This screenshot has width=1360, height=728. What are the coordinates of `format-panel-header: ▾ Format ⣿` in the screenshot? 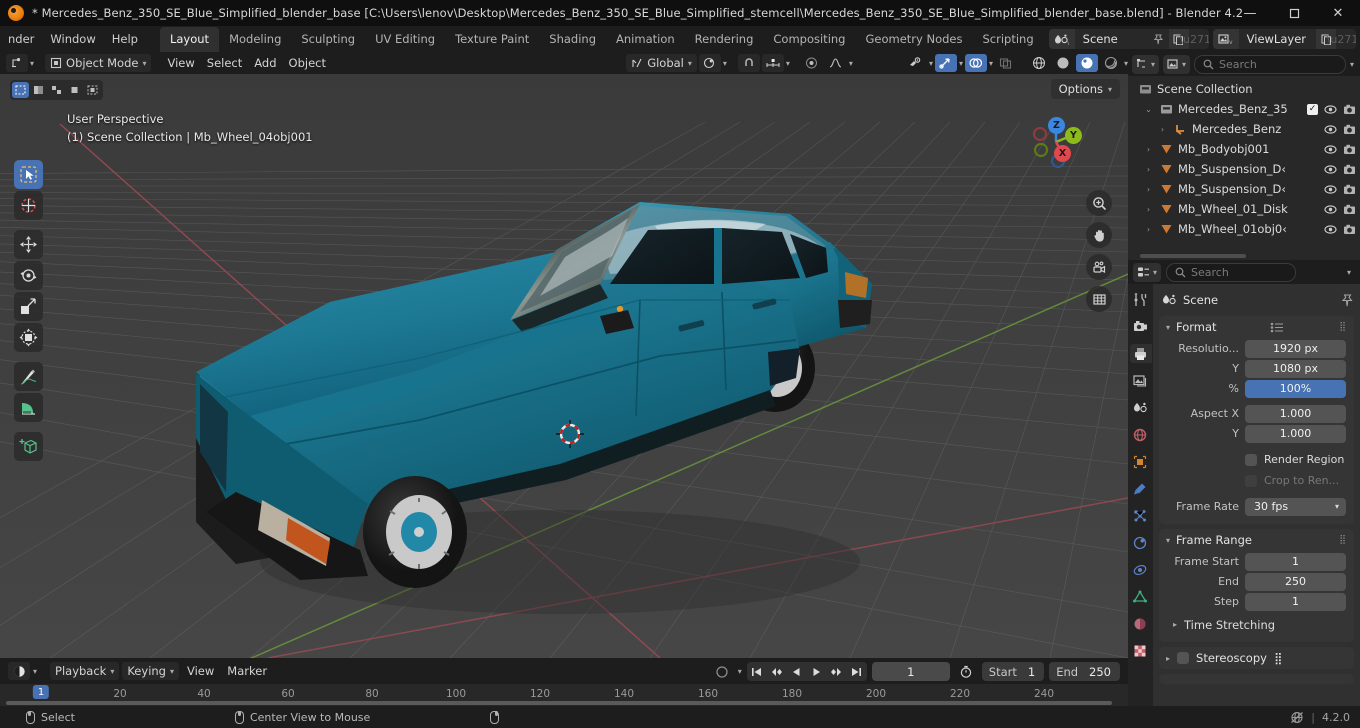 It's located at (1256, 327).